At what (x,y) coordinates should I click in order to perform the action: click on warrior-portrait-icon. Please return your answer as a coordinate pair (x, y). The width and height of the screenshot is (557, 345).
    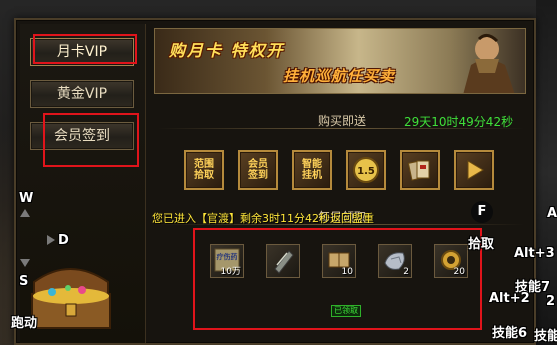
    Looking at the image, I should click on (489, 63).